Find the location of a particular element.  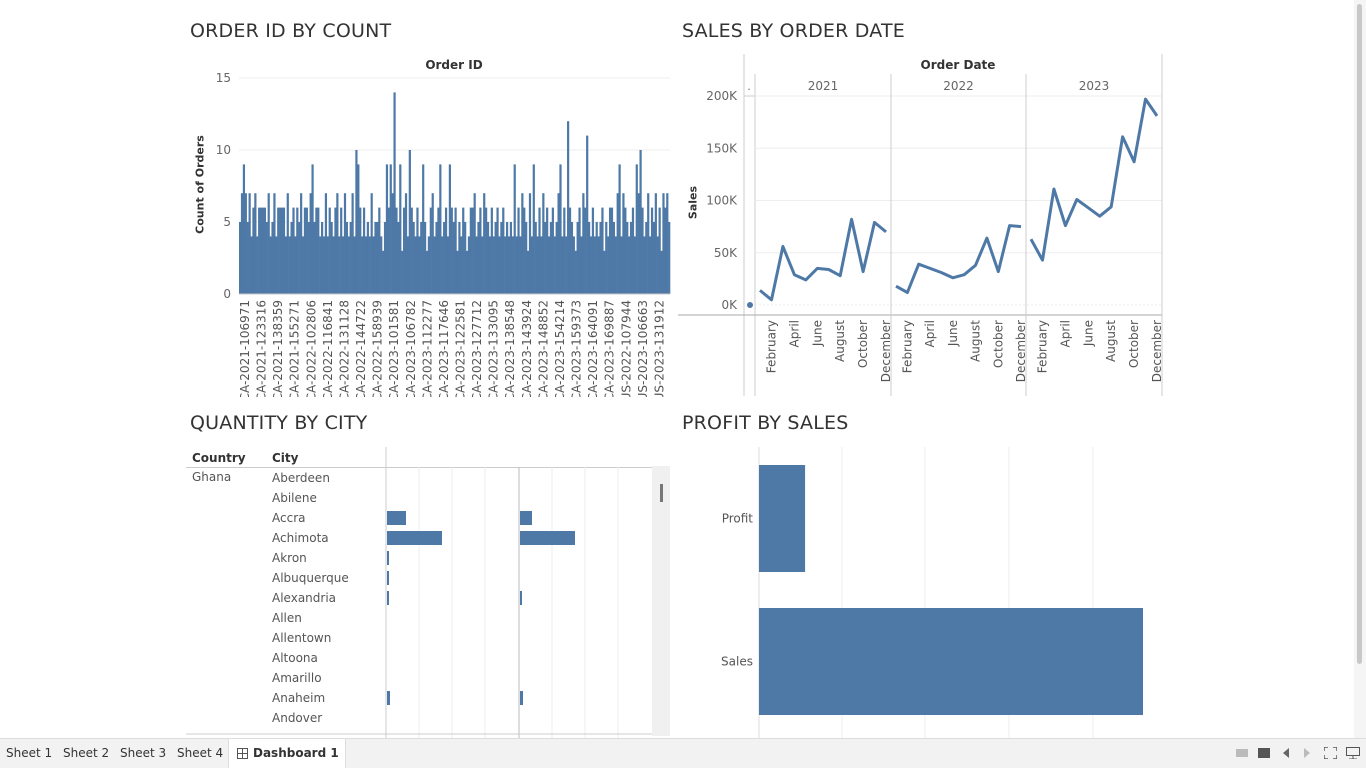

sales-line-2023 is located at coordinates (1094, 179).